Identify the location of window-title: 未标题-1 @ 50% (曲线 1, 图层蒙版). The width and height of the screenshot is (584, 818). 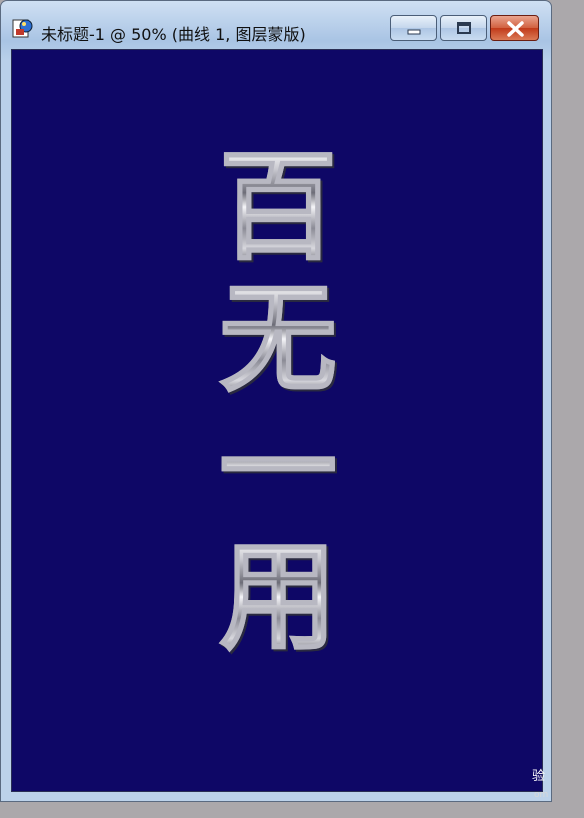
(173, 34).